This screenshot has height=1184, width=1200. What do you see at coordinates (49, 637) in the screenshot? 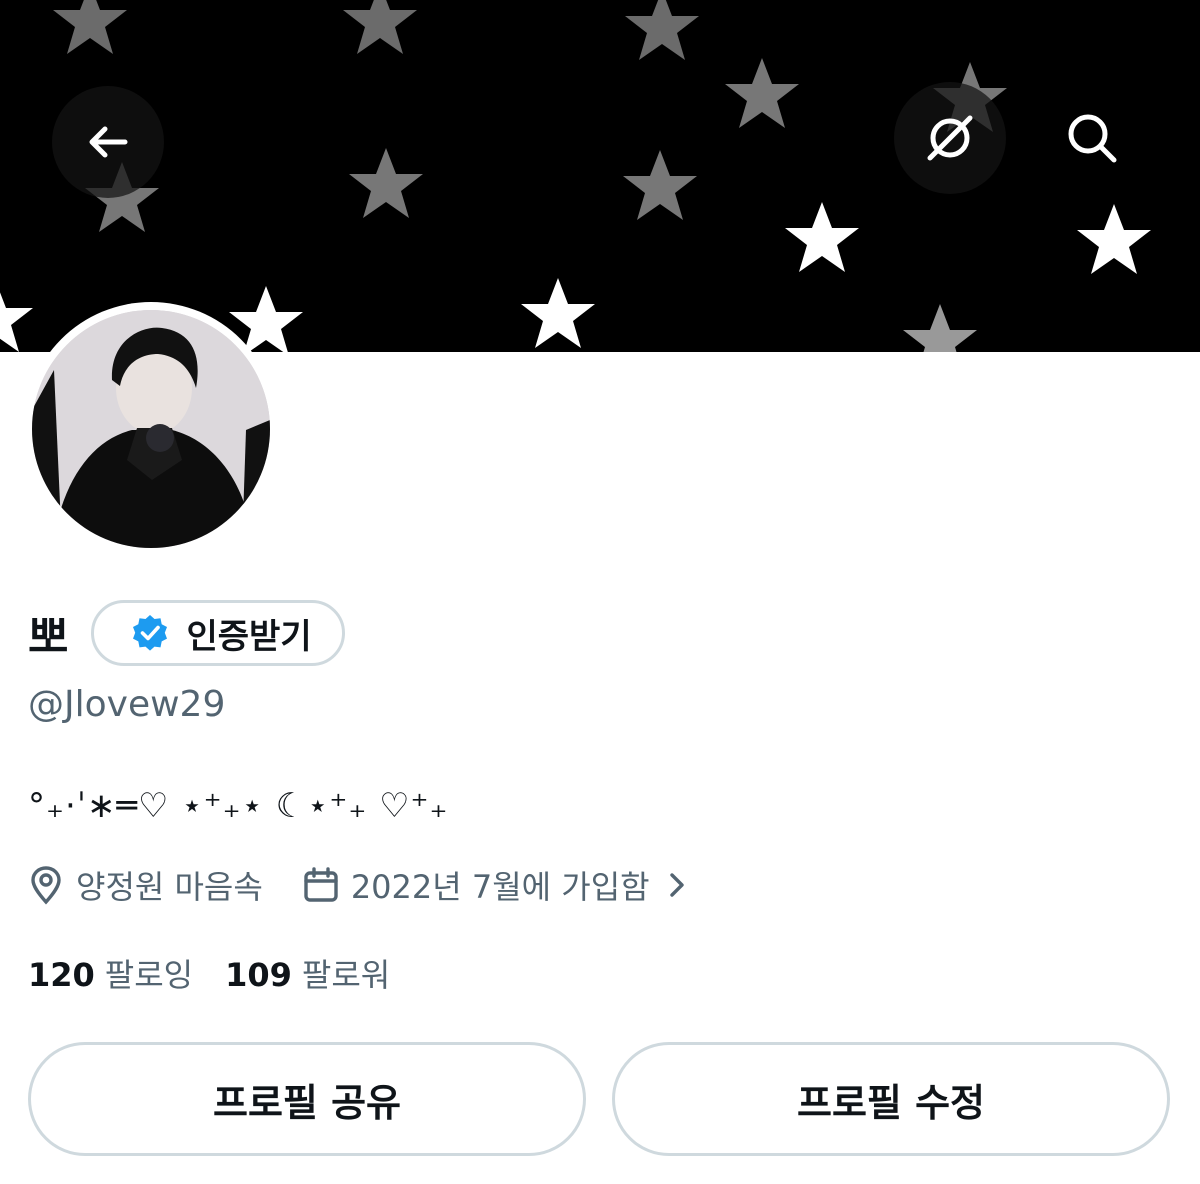
I see `display-name: 뽀` at bounding box center [49, 637].